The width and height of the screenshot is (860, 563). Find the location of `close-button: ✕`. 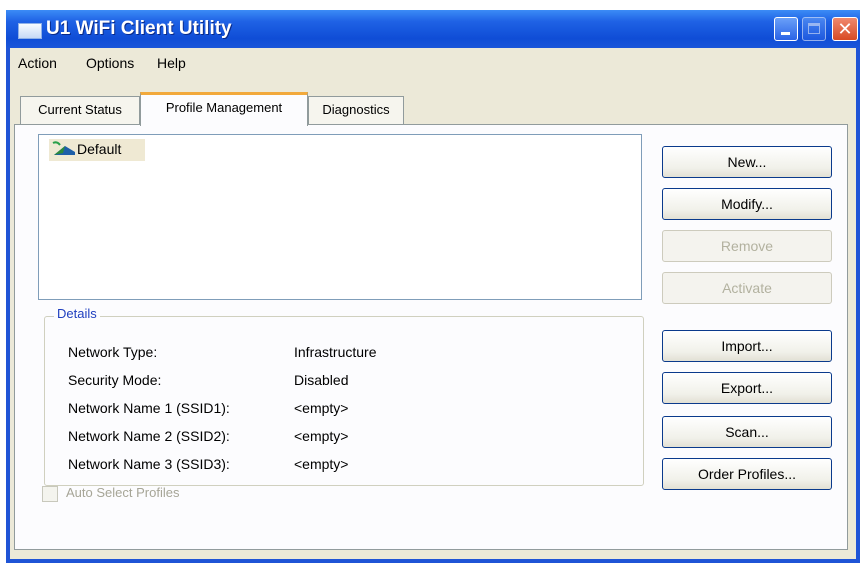

close-button: ✕ is located at coordinates (845, 29).